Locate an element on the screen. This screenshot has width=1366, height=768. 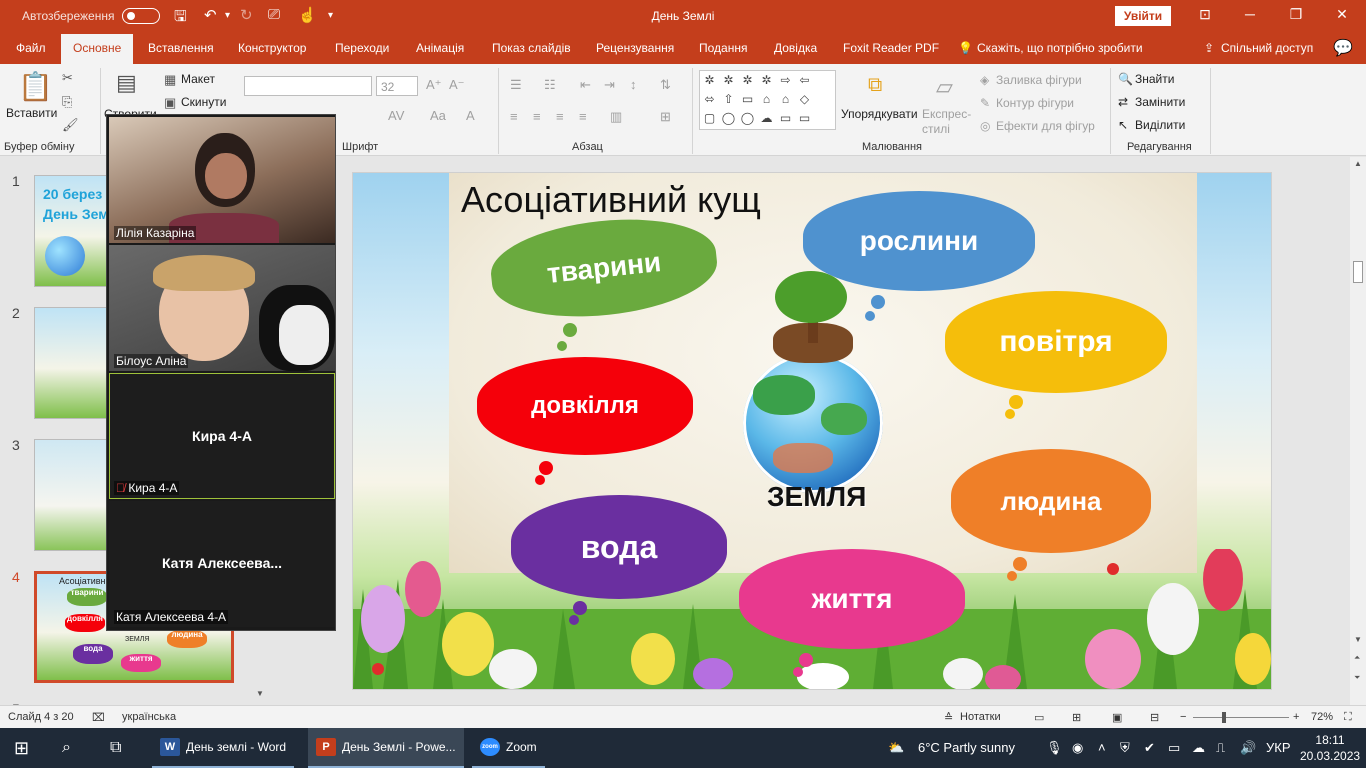
tab-design: Конструктор is located at coordinates (272, 48).